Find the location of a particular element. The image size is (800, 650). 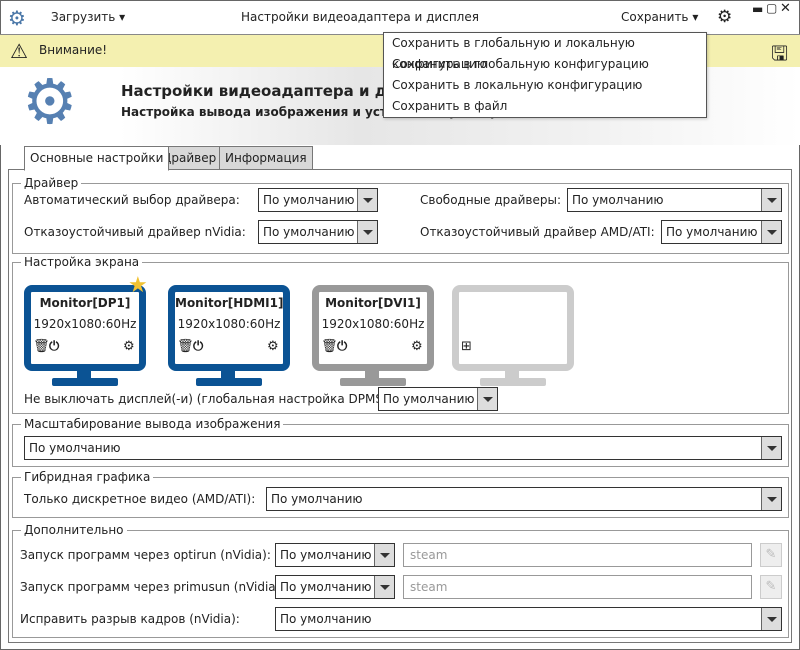

primusun-select: По умолчанию is located at coordinates (335, 587).